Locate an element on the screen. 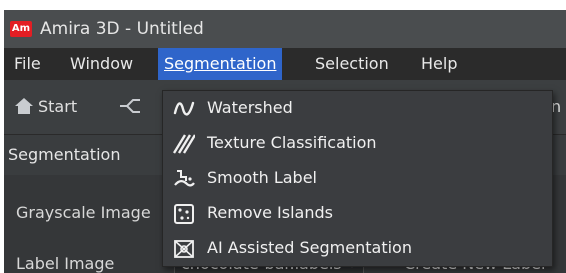 The width and height of the screenshot is (566, 273). menu-file: File is located at coordinates (27, 64).